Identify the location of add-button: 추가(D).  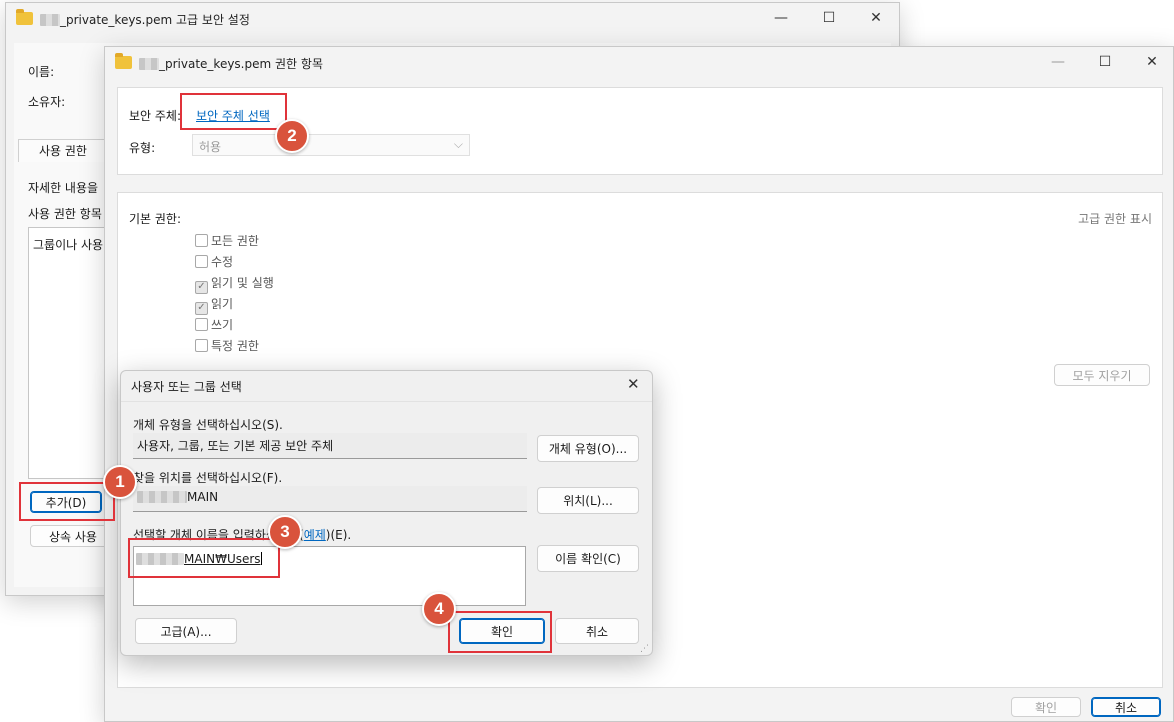
(66, 502).